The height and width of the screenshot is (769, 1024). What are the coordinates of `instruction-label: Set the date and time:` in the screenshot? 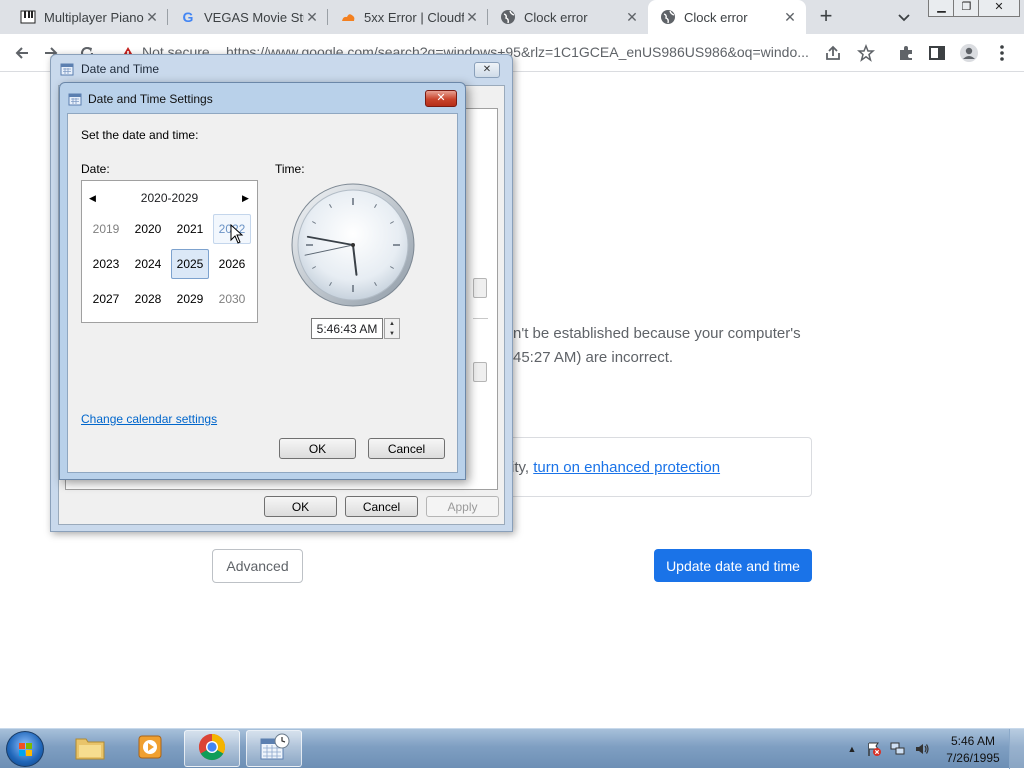 It's located at (140, 135).